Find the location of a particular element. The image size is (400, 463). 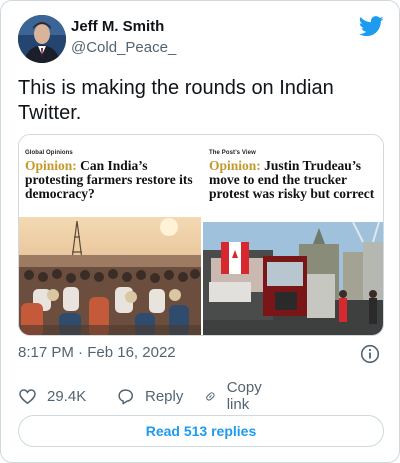

like-button: 29.4K is located at coordinates (52, 396).